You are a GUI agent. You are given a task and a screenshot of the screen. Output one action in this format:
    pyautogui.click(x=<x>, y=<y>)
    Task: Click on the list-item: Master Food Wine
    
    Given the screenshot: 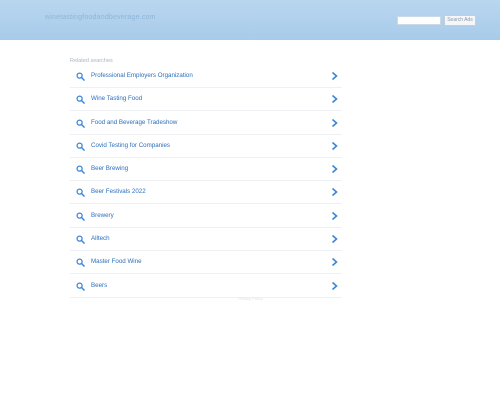 What is the action you would take?
    pyautogui.click(x=206, y=263)
    